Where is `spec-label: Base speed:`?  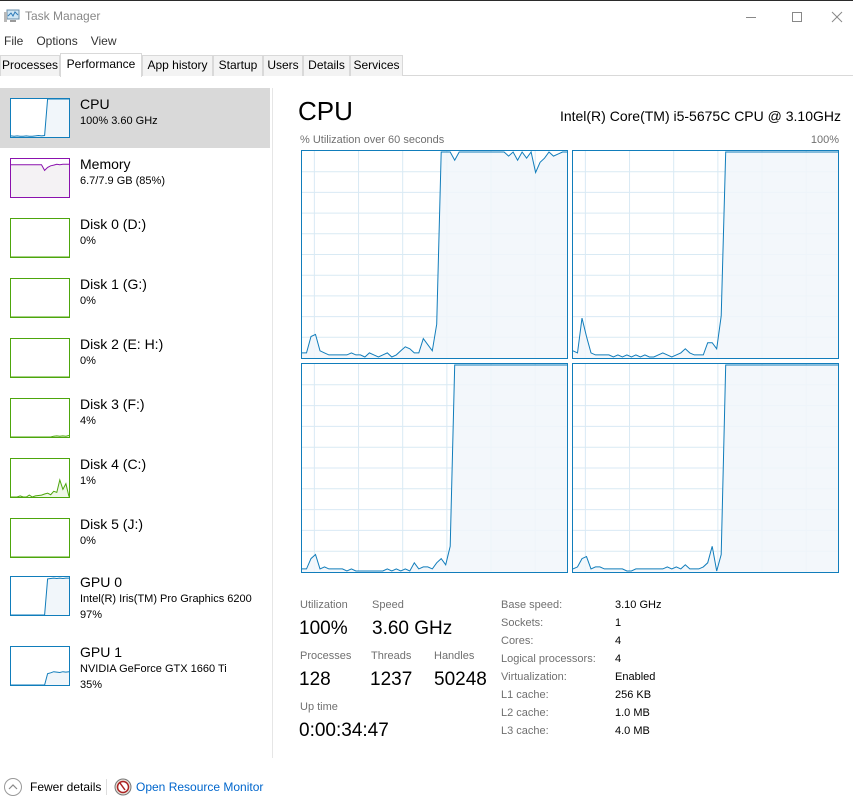
spec-label: Base speed: is located at coordinates (532, 605).